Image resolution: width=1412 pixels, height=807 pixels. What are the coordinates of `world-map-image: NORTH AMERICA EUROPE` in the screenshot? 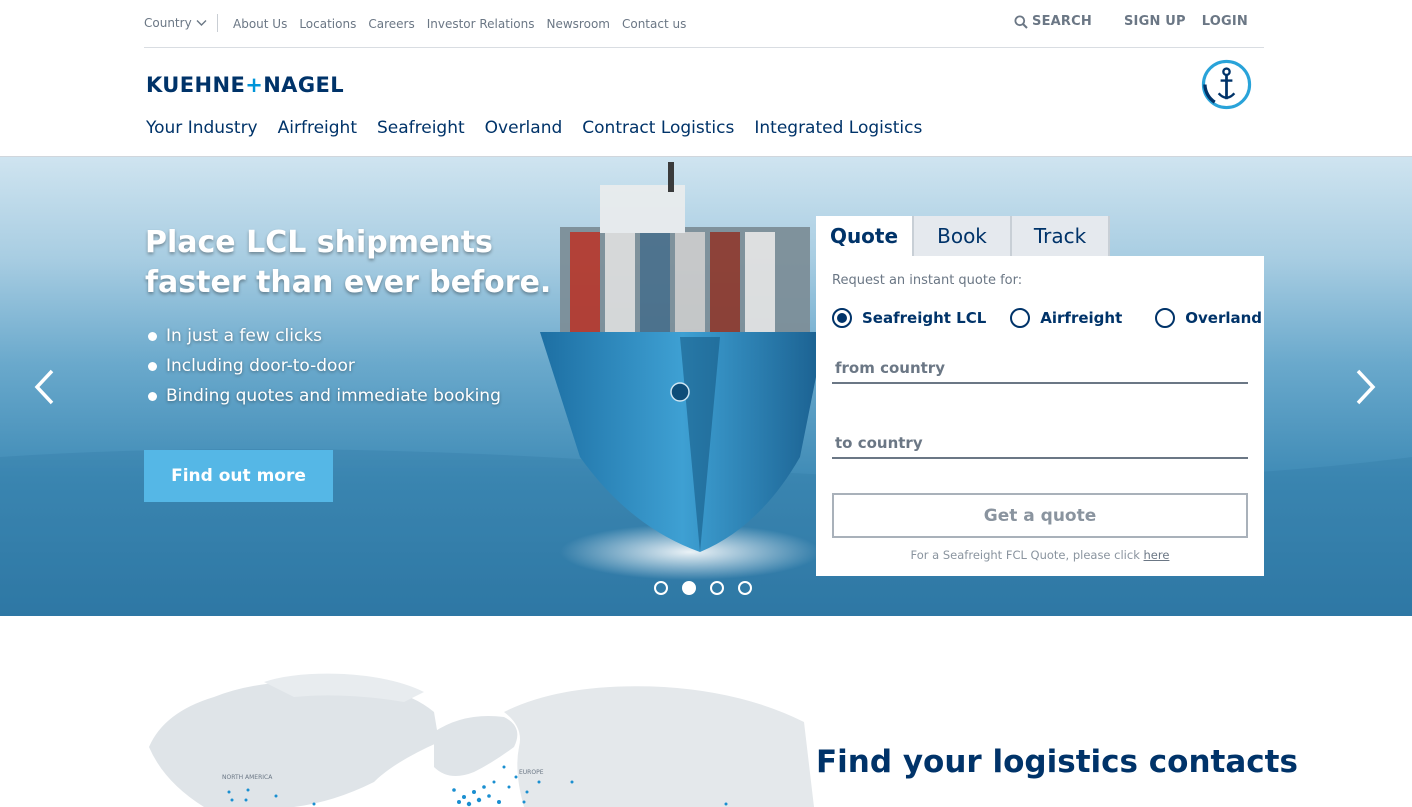 It's located at (479, 739).